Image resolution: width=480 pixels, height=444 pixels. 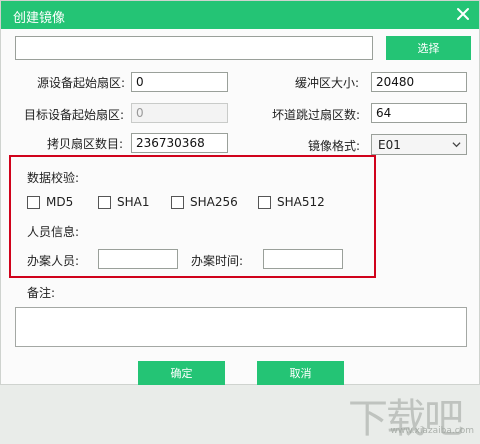 What do you see at coordinates (432, 431) in the screenshot?
I see `watermark-url: www.xiazaiba.com` at bounding box center [432, 431].